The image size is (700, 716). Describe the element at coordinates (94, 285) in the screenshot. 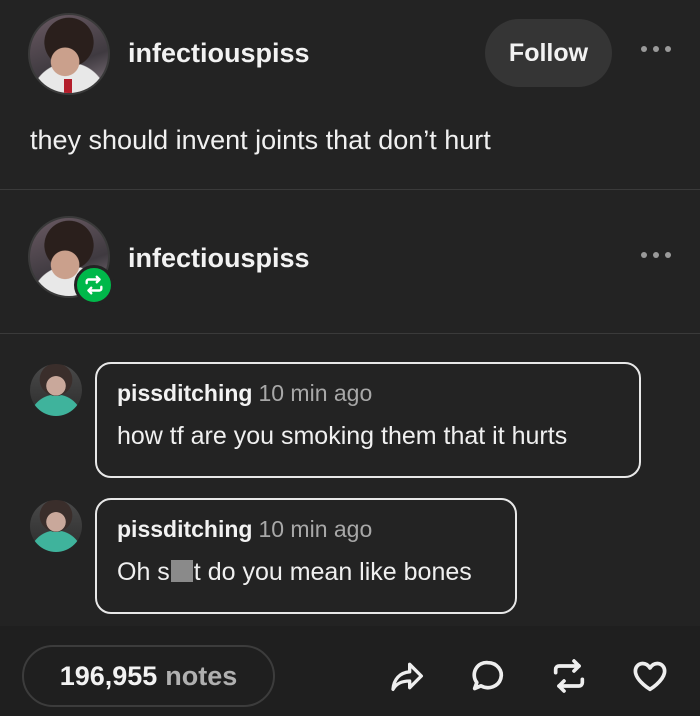

I see `reblog-badge-icon` at that location.